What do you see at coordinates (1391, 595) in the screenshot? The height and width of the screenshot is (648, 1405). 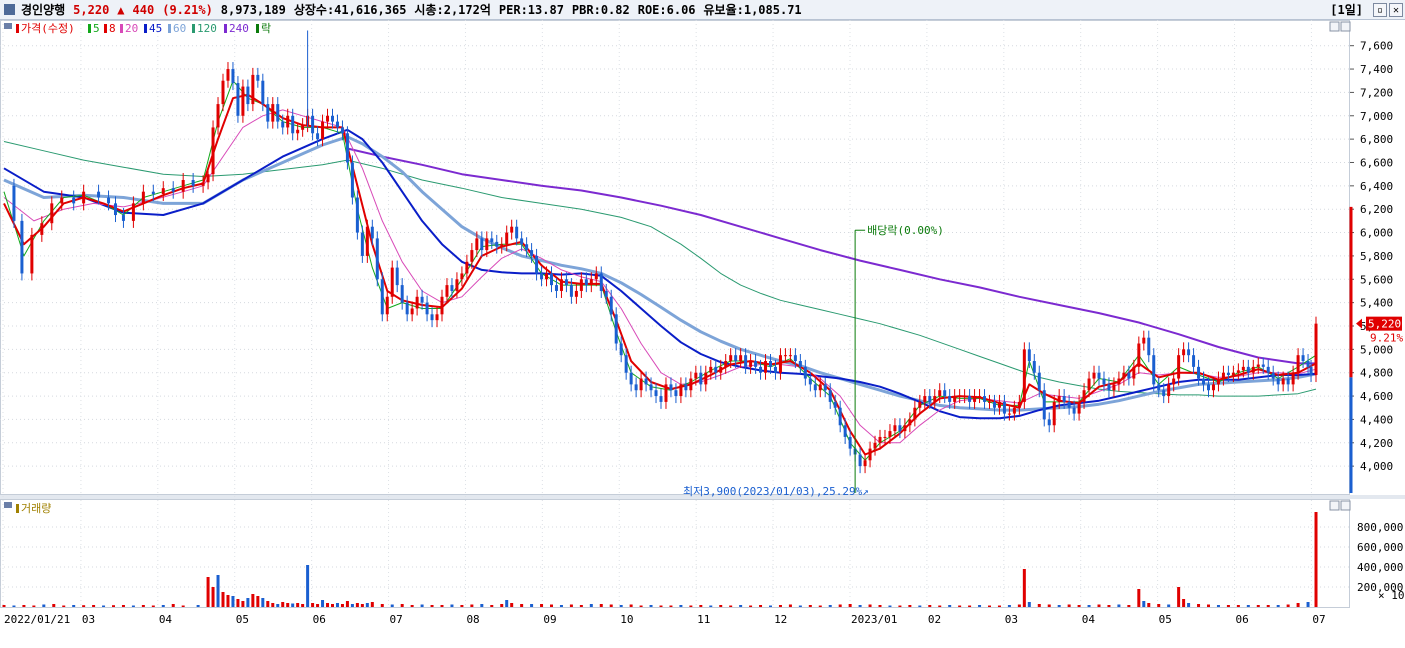 I see `volume-unit-label: × 10` at bounding box center [1391, 595].